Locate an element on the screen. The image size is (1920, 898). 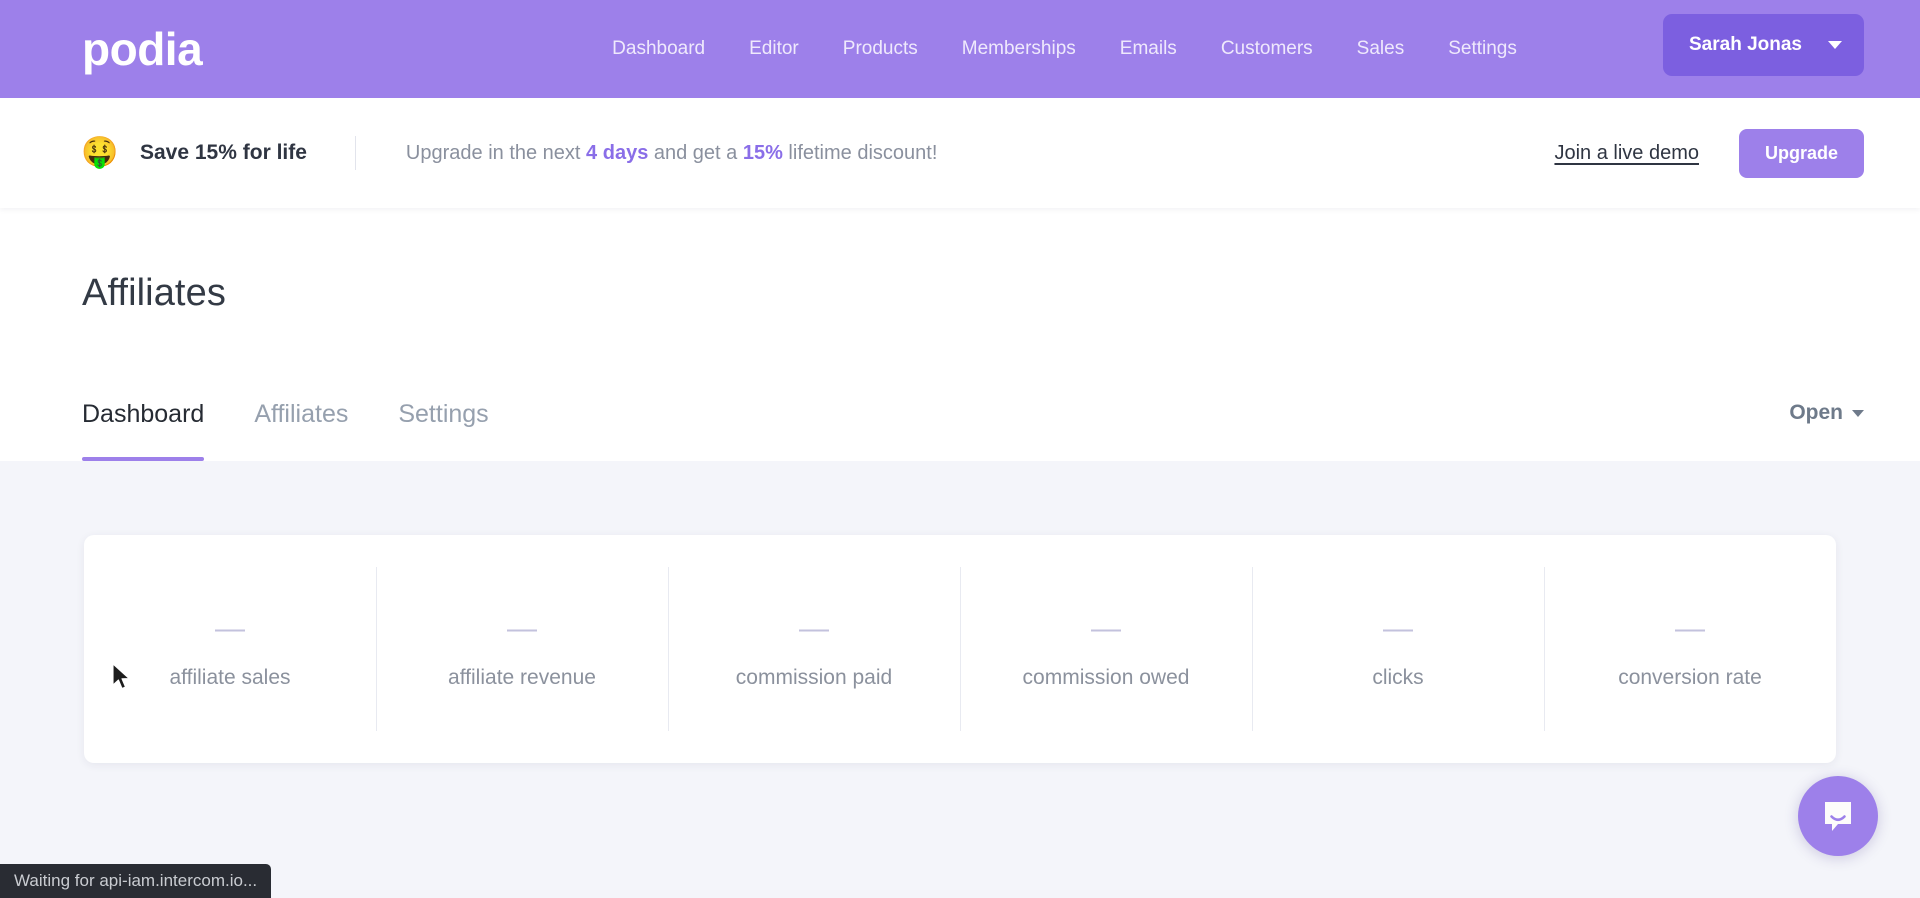
nav-item-editor: Editor is located at coordinates (774, 49).